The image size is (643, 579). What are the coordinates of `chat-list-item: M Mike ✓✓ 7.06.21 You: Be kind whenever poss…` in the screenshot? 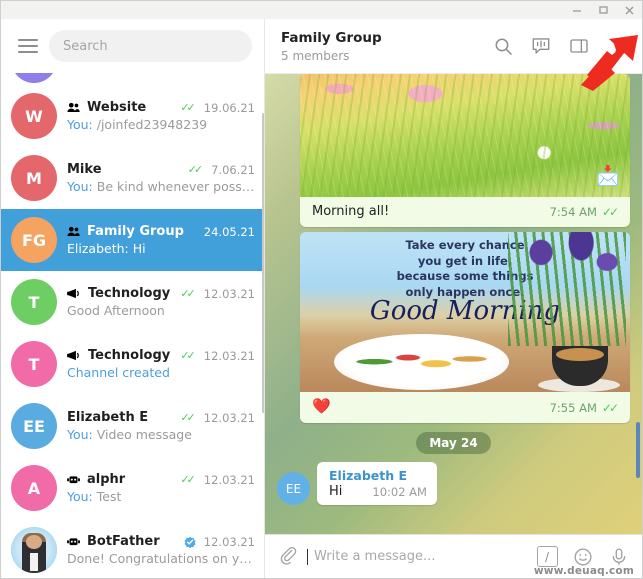 It's located at (132, 178).